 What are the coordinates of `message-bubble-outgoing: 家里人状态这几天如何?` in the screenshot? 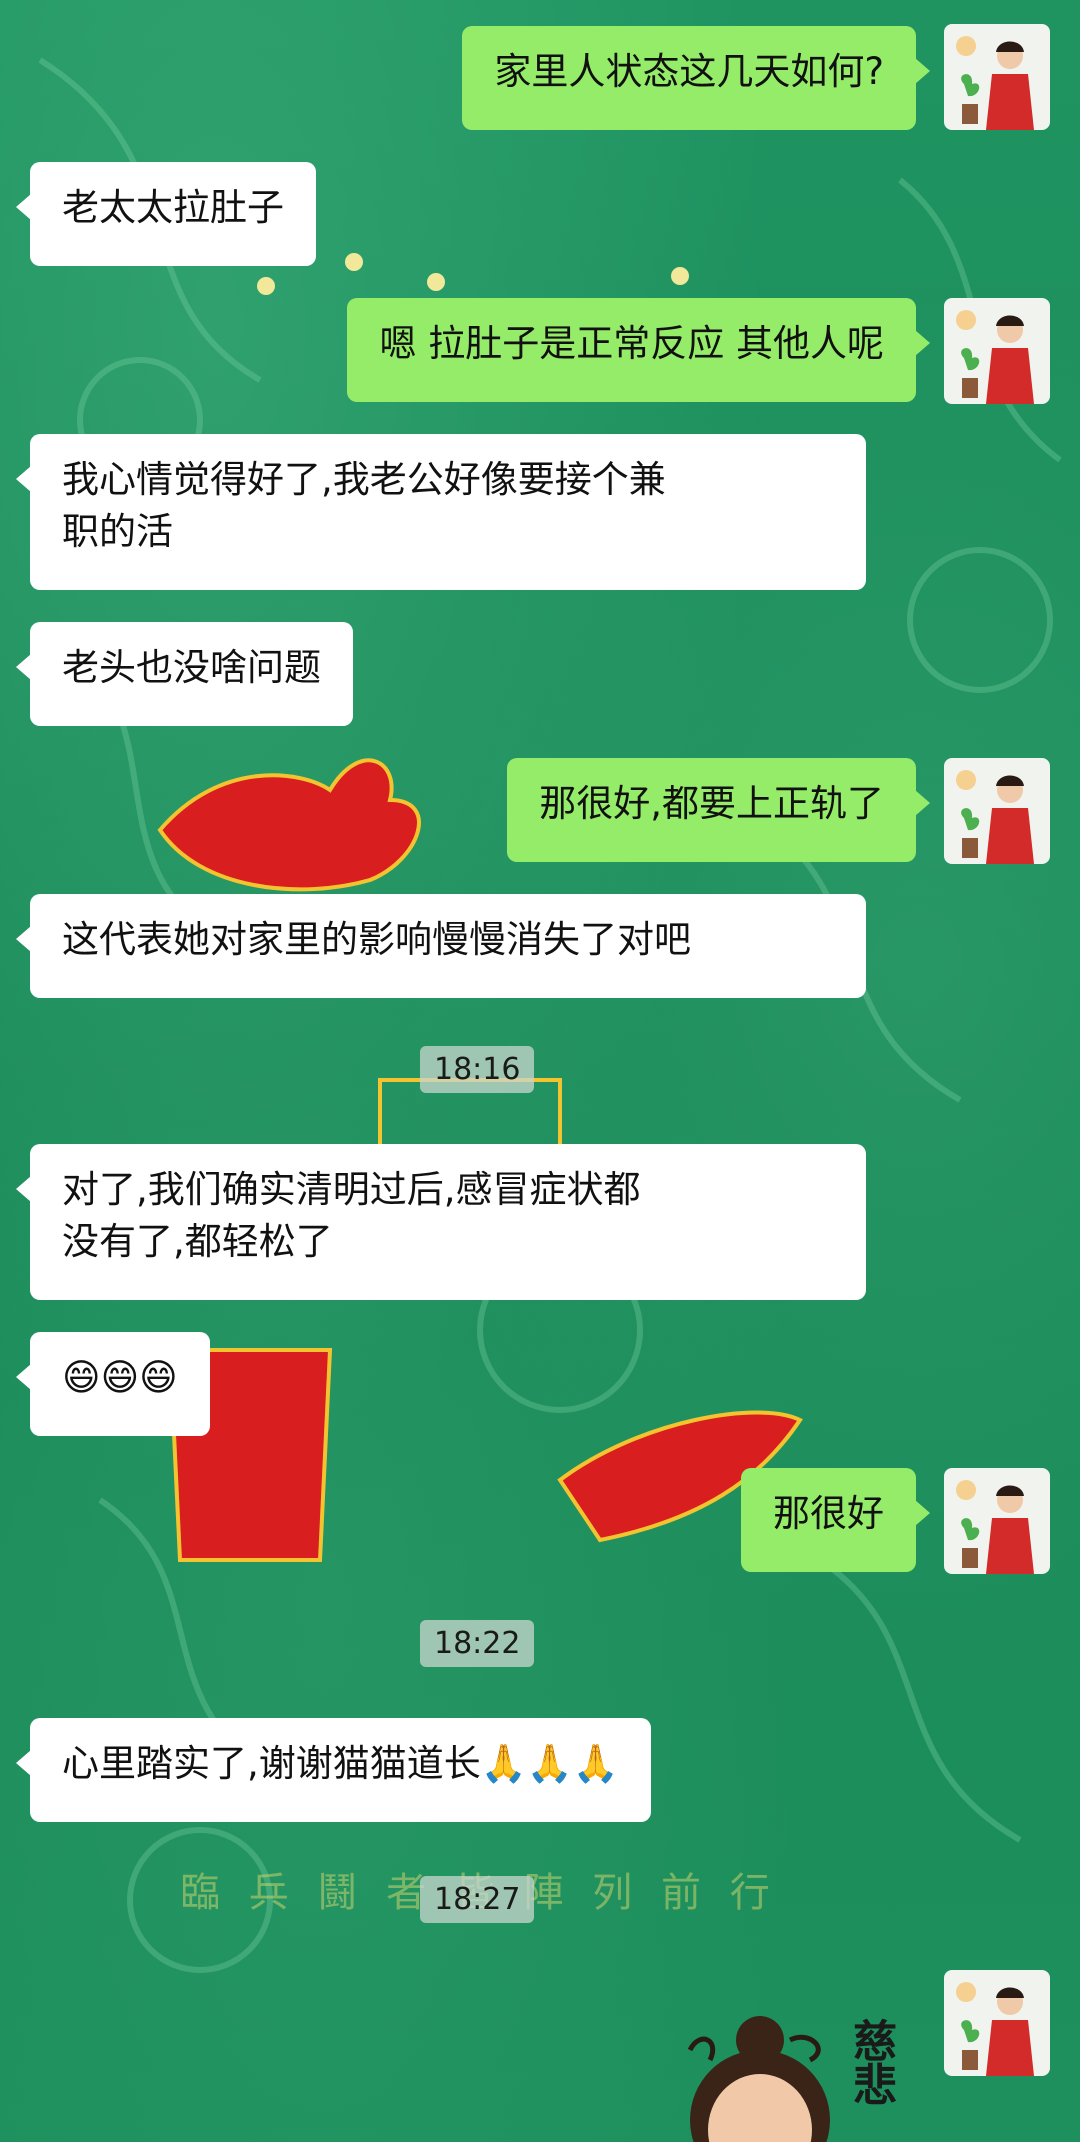 It's located at (696, 78).